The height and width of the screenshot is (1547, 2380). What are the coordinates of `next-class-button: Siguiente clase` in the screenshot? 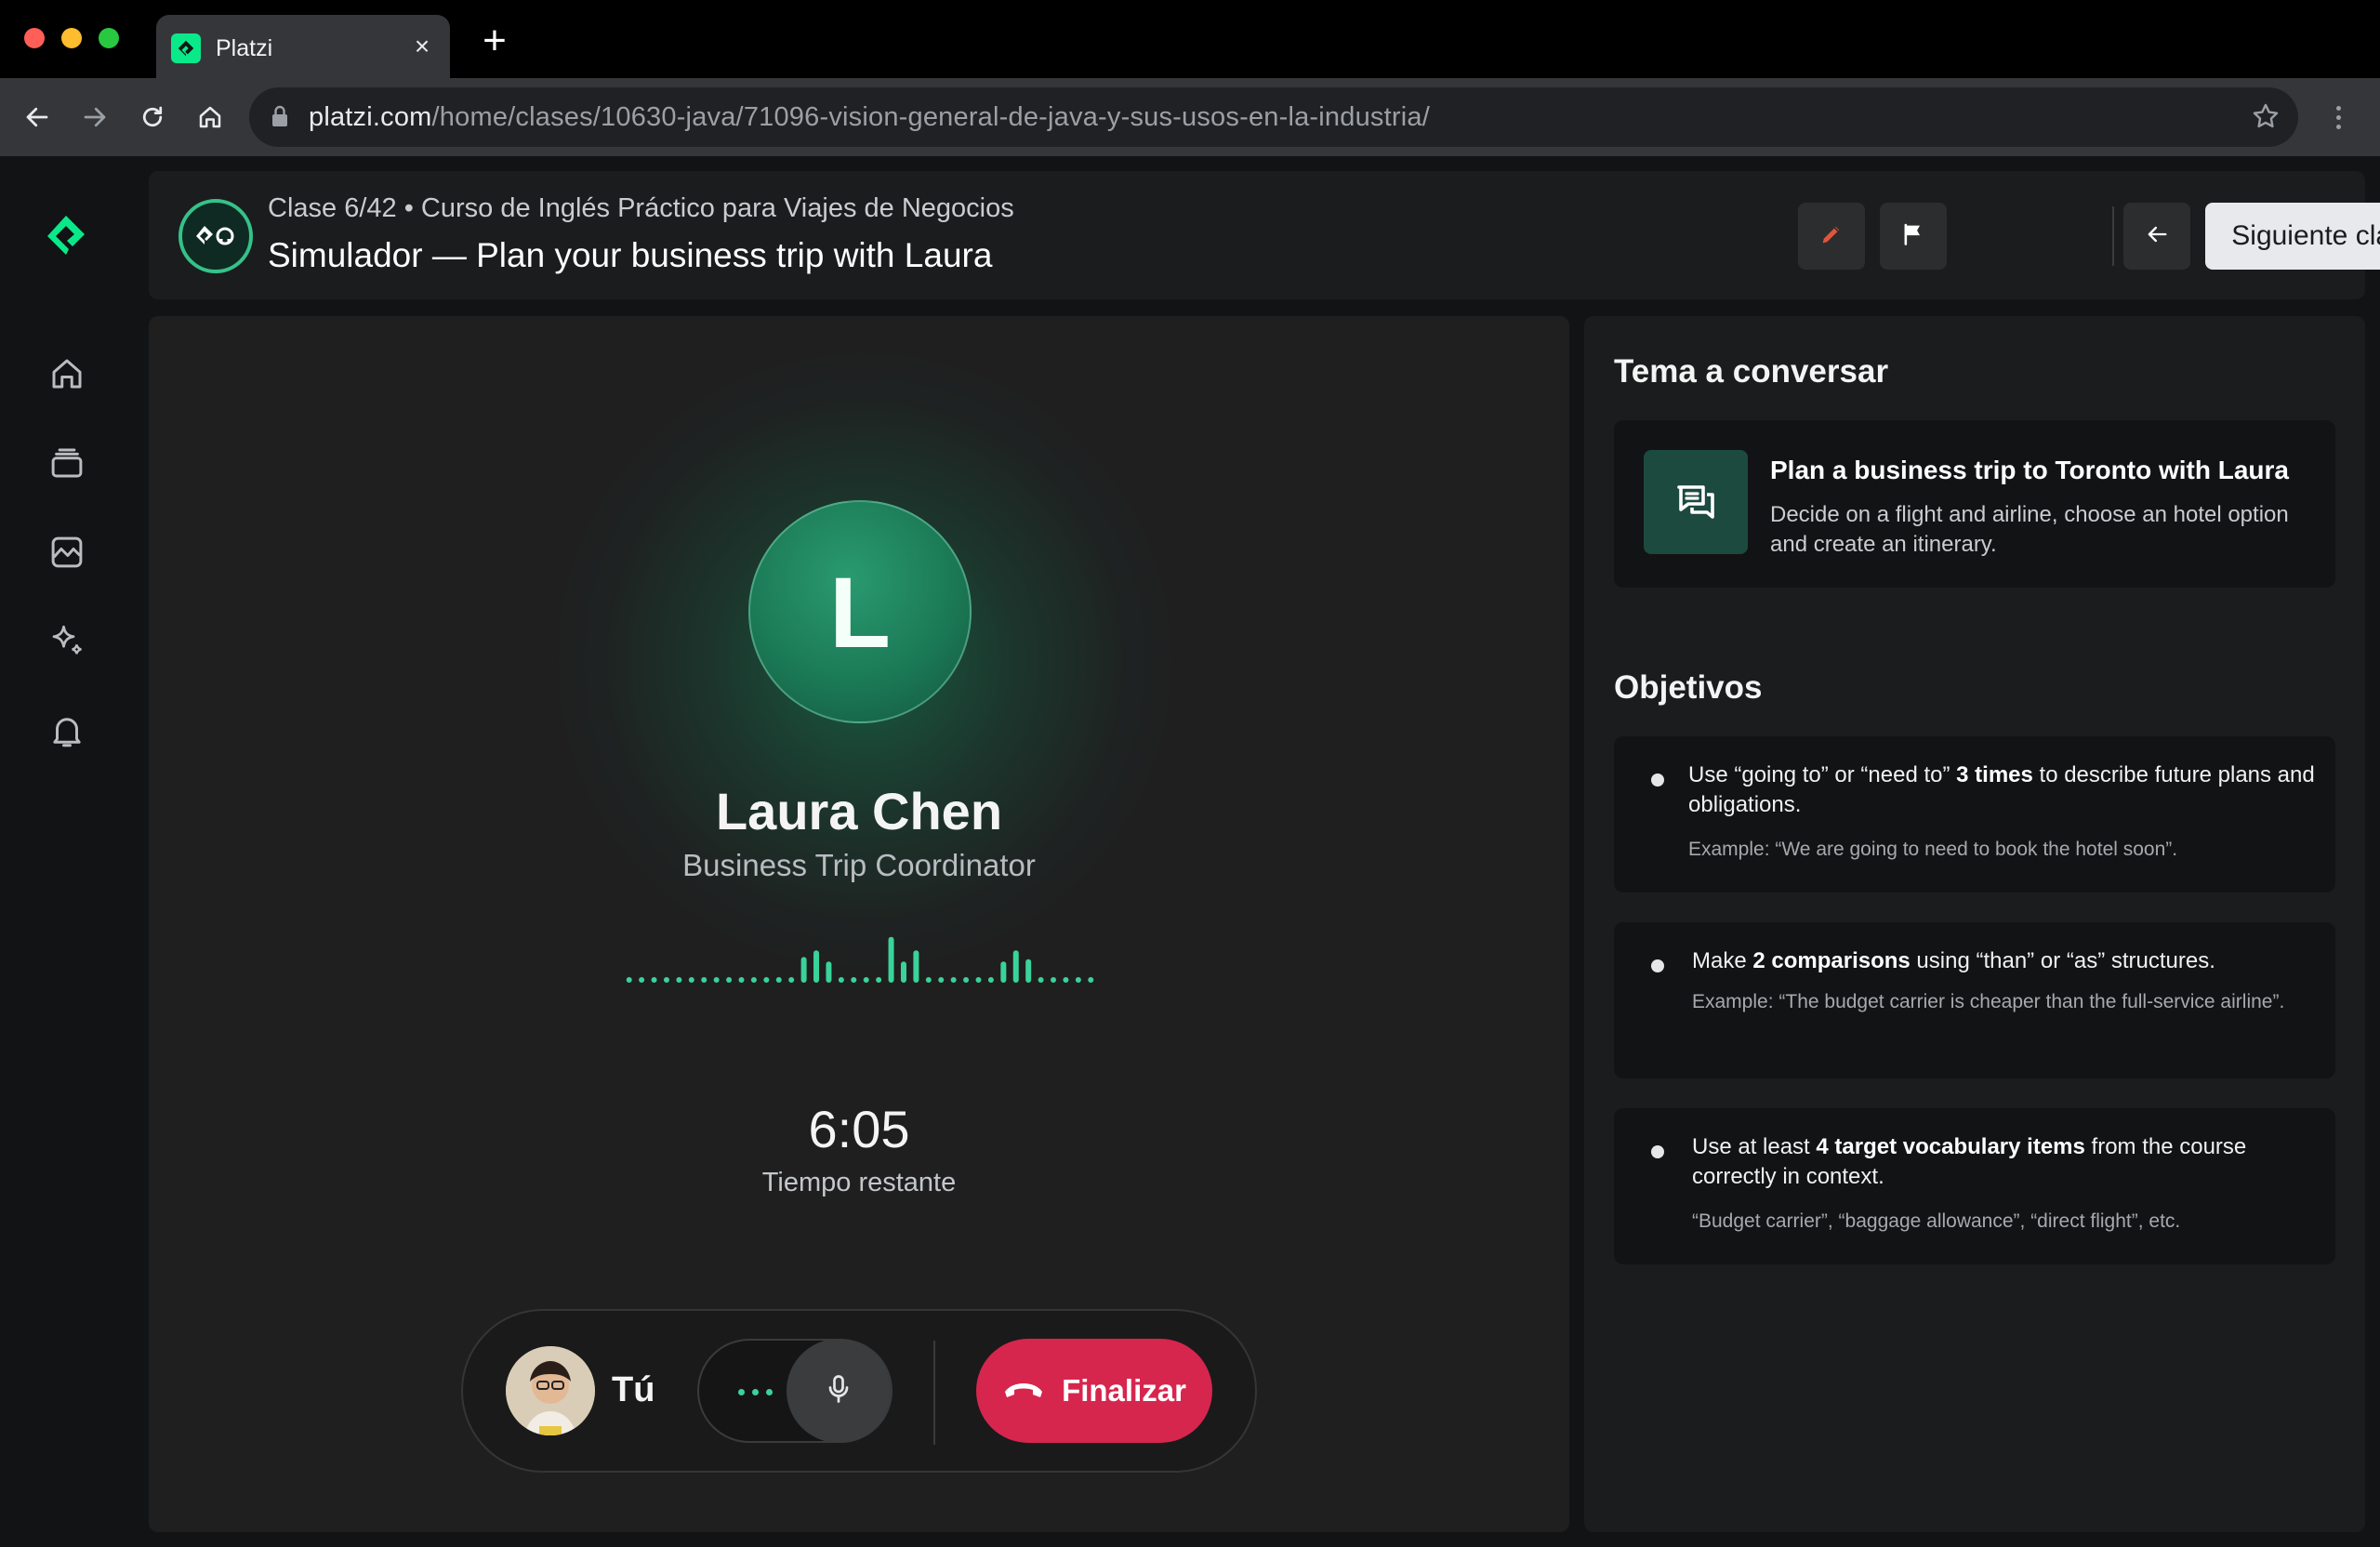 It's located at (2292, 236).